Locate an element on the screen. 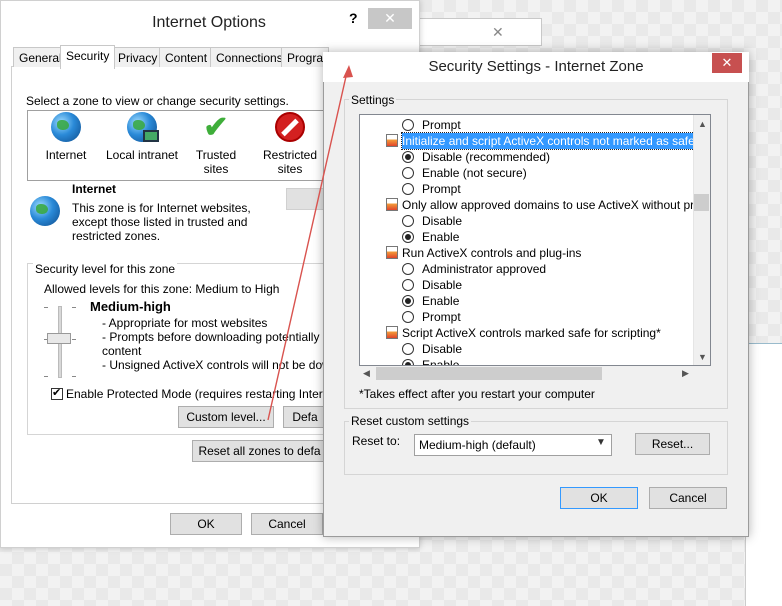 The width and height of the screenshot is (782, 606). settings-legend: Settings is located at coordinates (373, 100).